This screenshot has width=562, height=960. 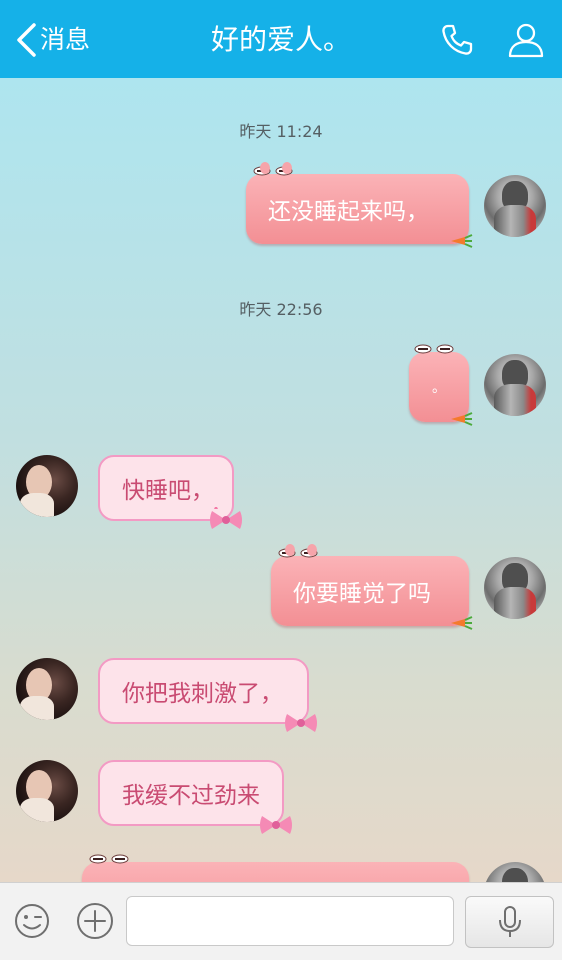 I want to click on microphone-icon, so click(x=509, y=921).